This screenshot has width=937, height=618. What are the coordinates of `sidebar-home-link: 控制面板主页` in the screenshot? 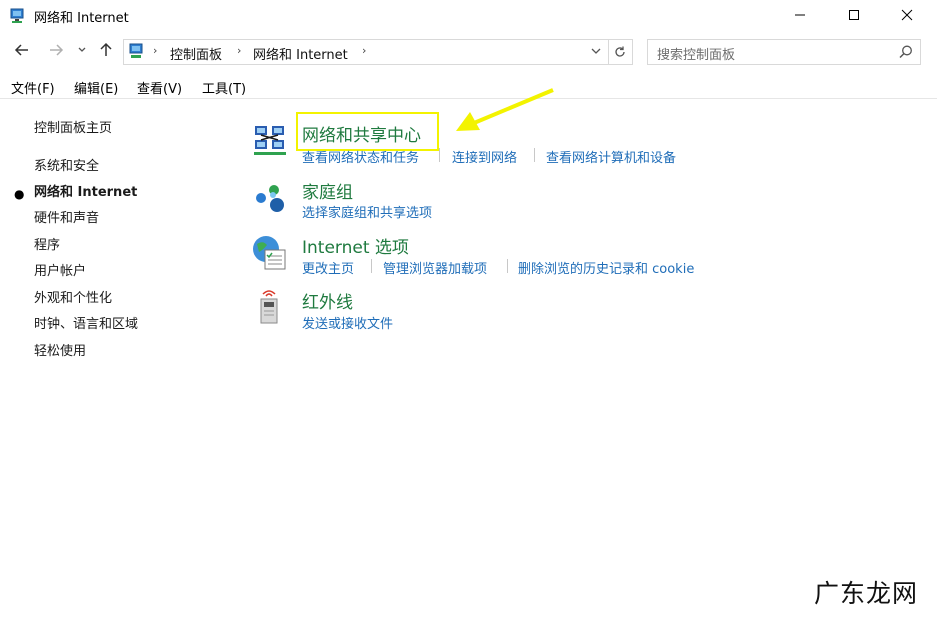 It's located at (73, 126).